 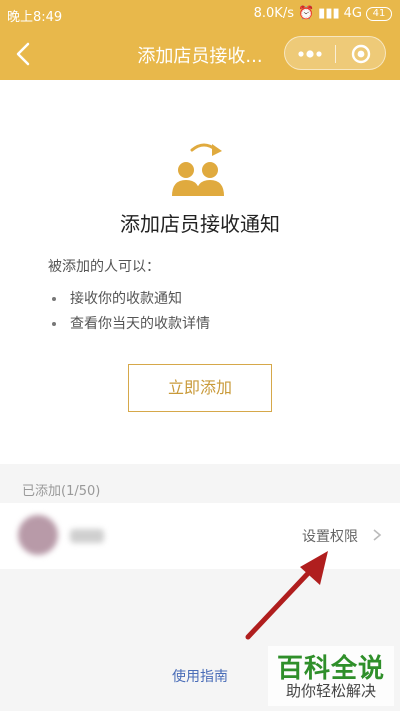 What do you see at coordinates (273, 13) in the screenshot?
I see `network-speed: 8.0K/s` at bounding box center [273, 13].